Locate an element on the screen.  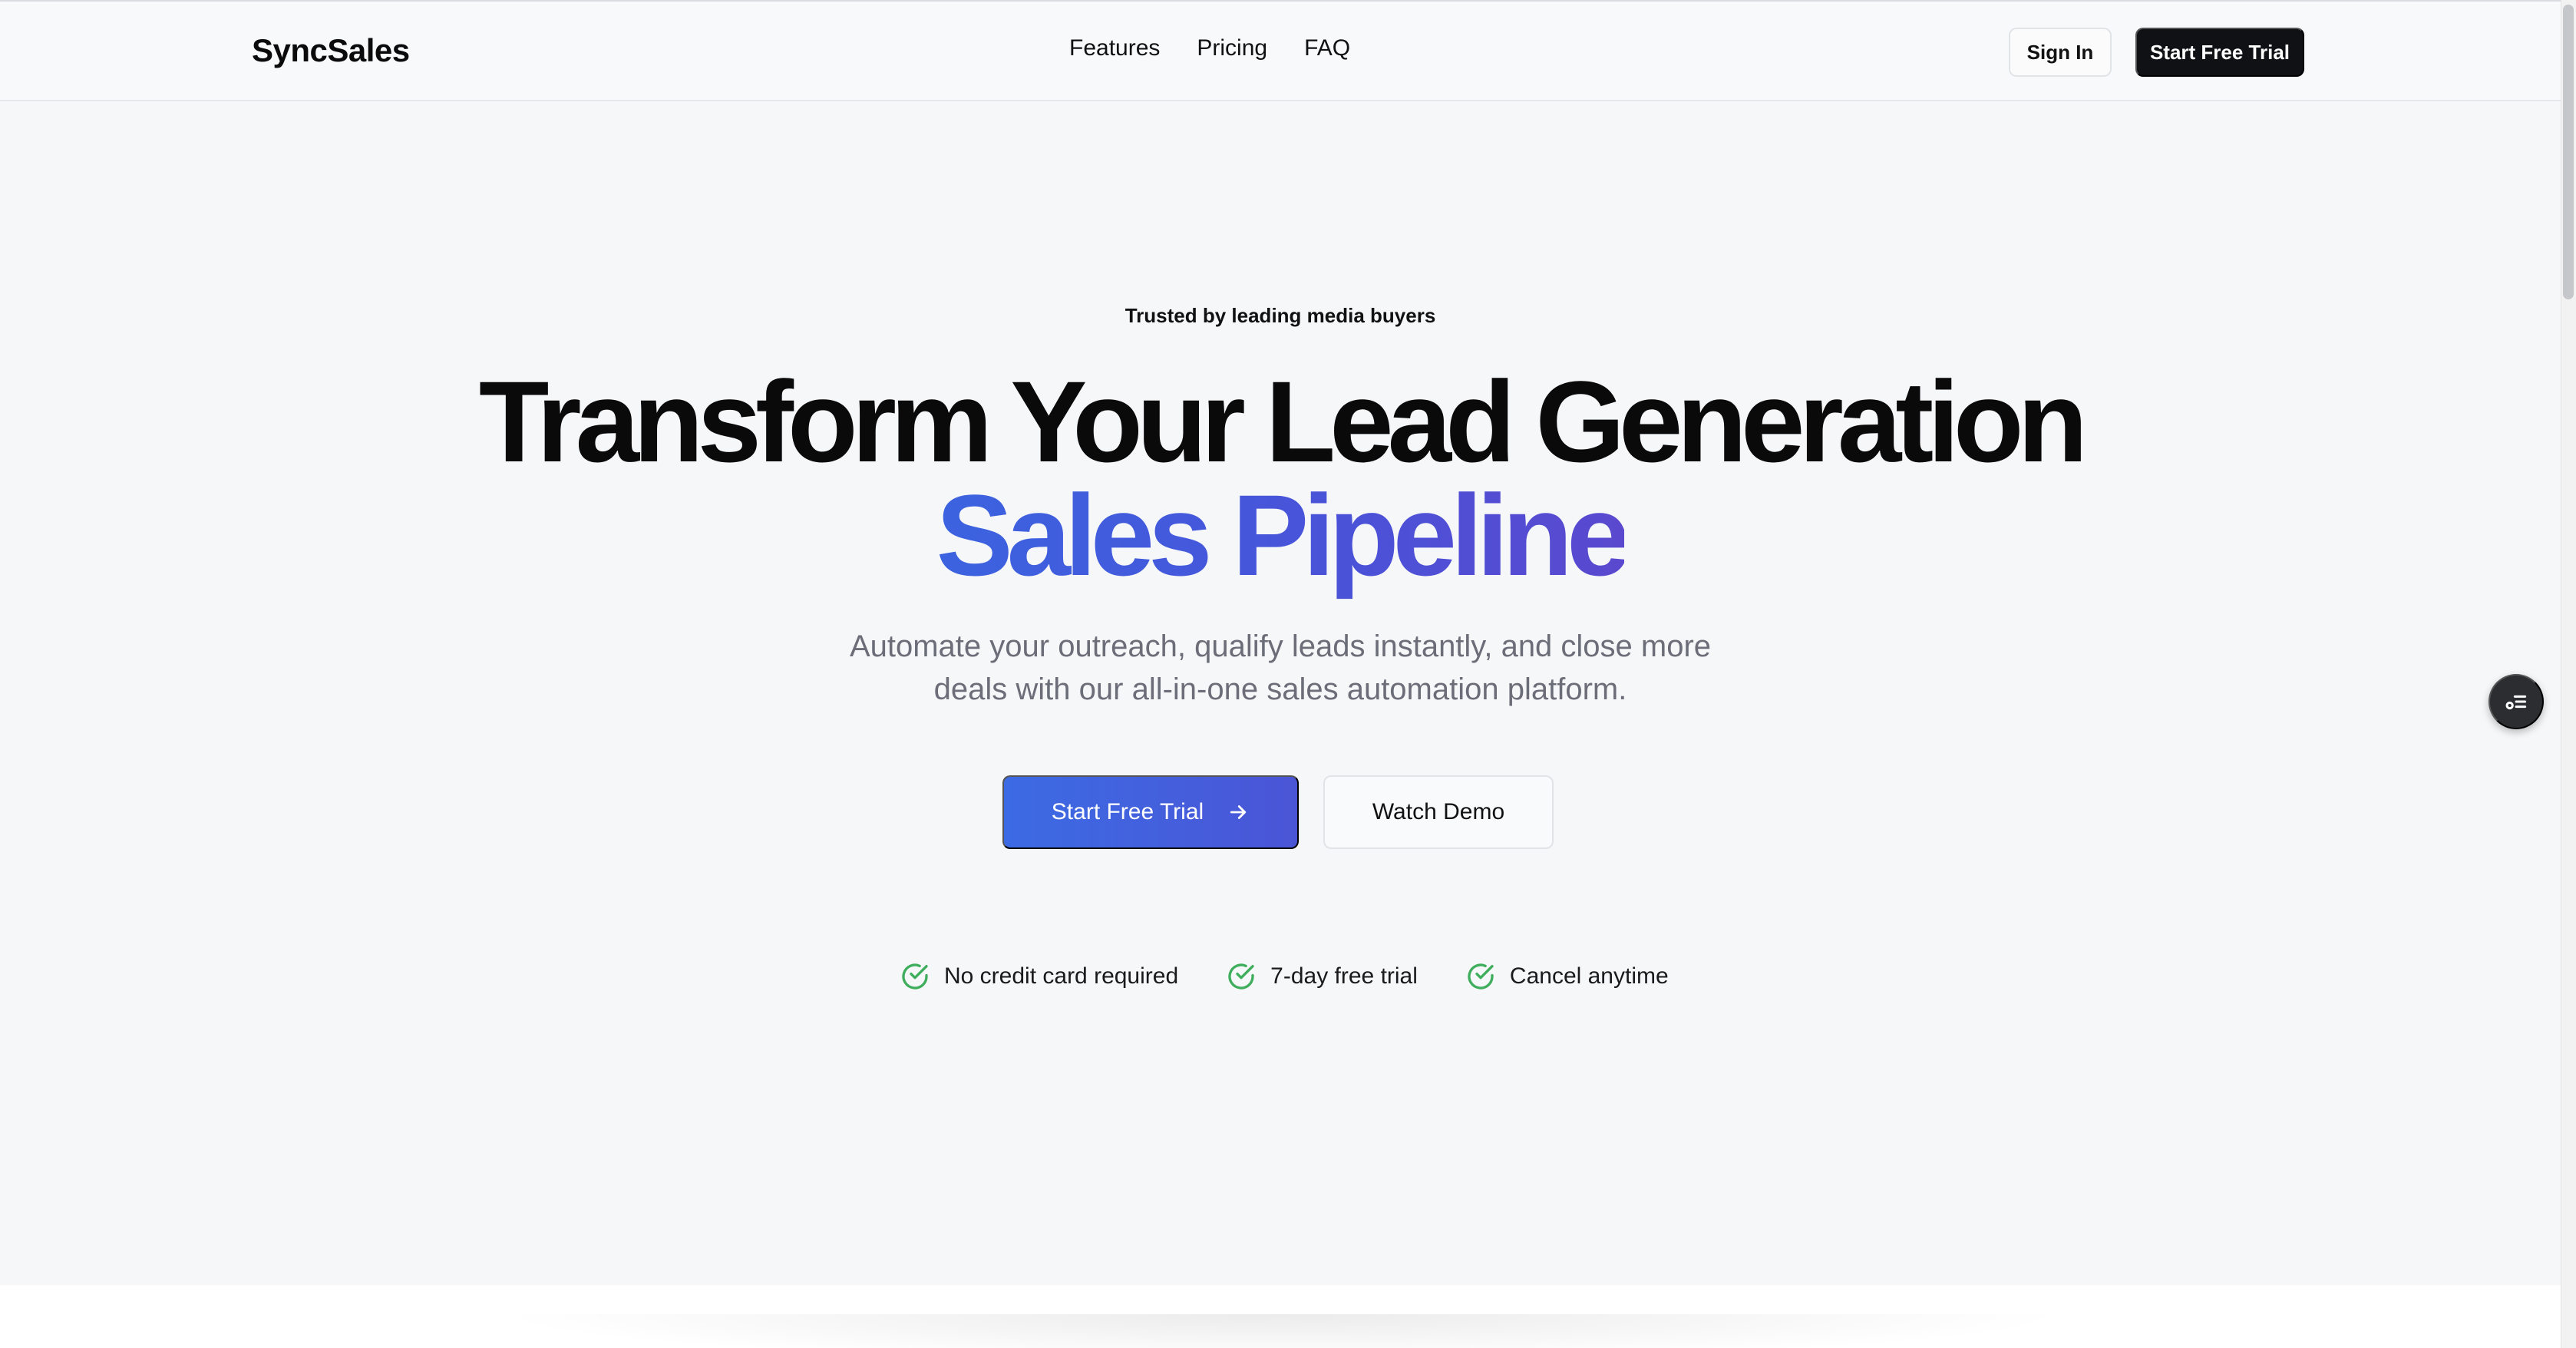
perk-label: No credit card required is located at coordinates (1061, 976).